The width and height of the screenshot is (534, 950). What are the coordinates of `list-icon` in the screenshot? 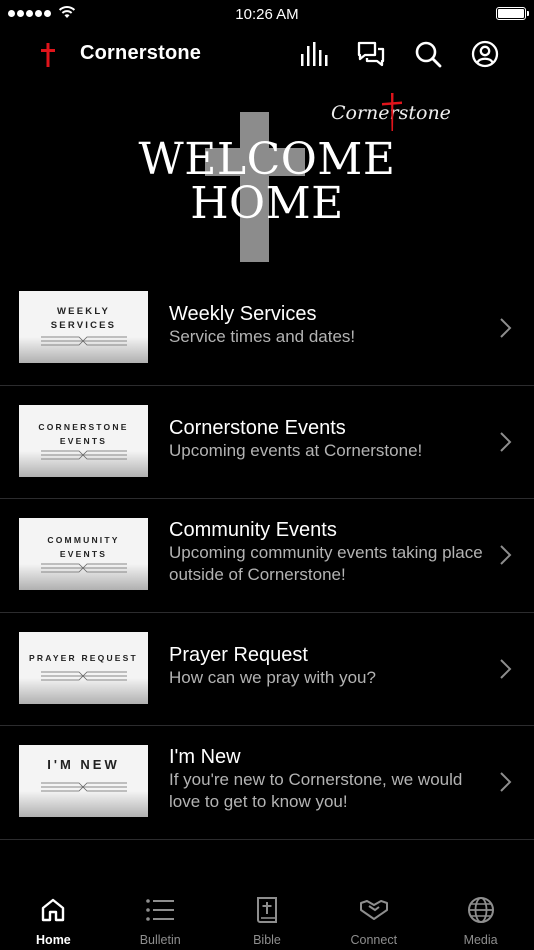 It's located at (160, 910).